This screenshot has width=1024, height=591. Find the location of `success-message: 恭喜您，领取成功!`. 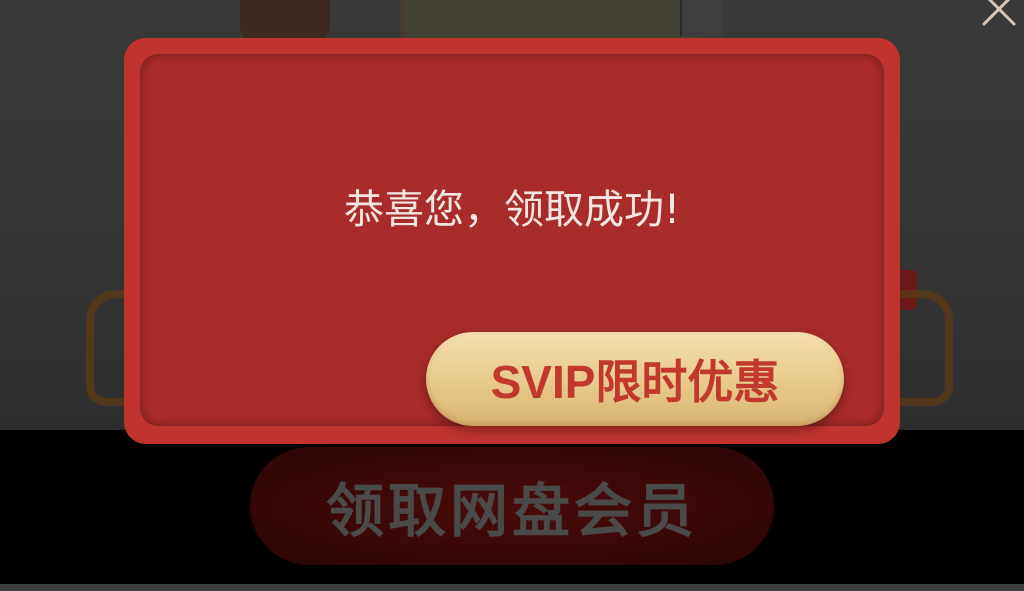

success-message: 恭喜您，领取成功! is located at coordinates (512, 210).